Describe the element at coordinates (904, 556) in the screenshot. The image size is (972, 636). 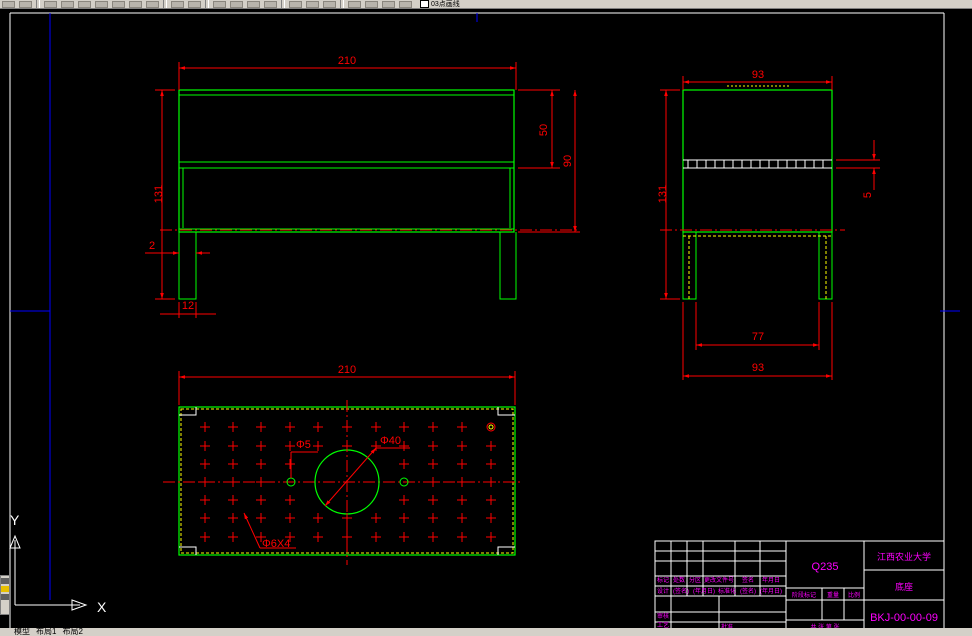
I see `school-text: 江西农业大学` at that location.